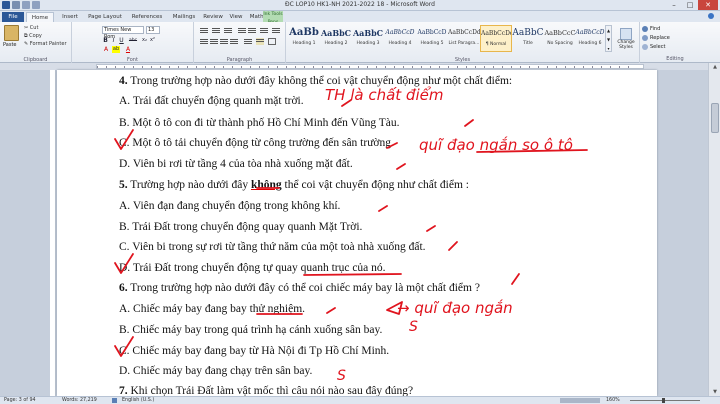 This screenshot has height=404, width=720. I want to click on multilevel-list-icon, so click(228, 30).